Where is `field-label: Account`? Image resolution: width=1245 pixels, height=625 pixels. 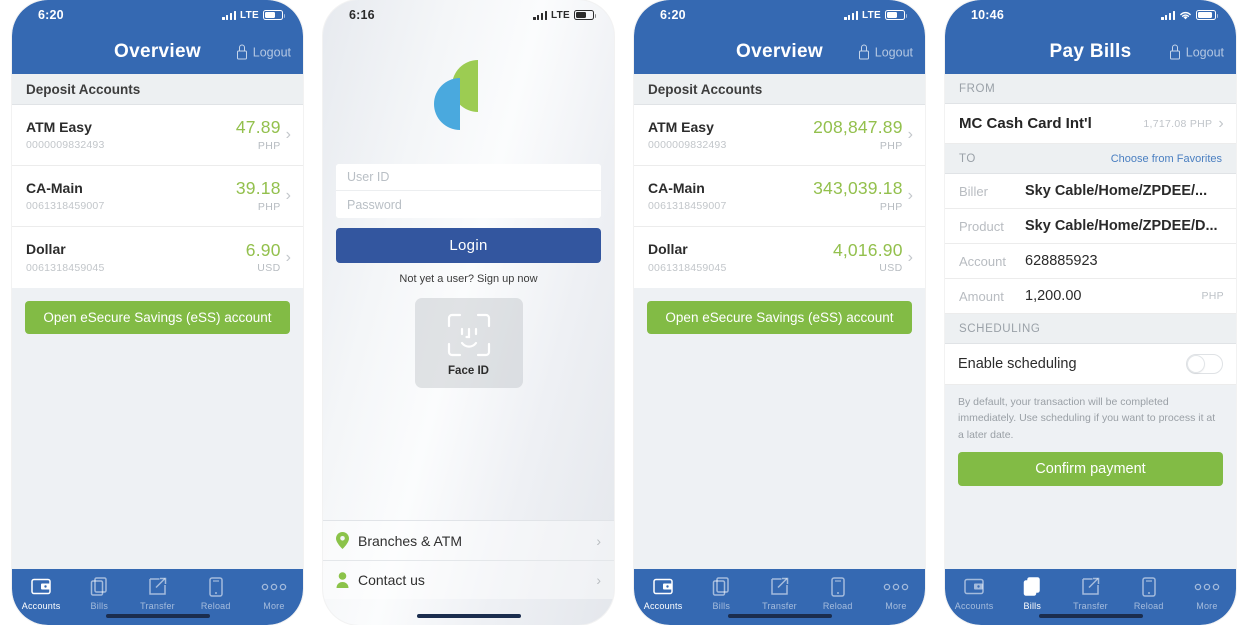
field-label: Account is located at coordinates (982, 261).